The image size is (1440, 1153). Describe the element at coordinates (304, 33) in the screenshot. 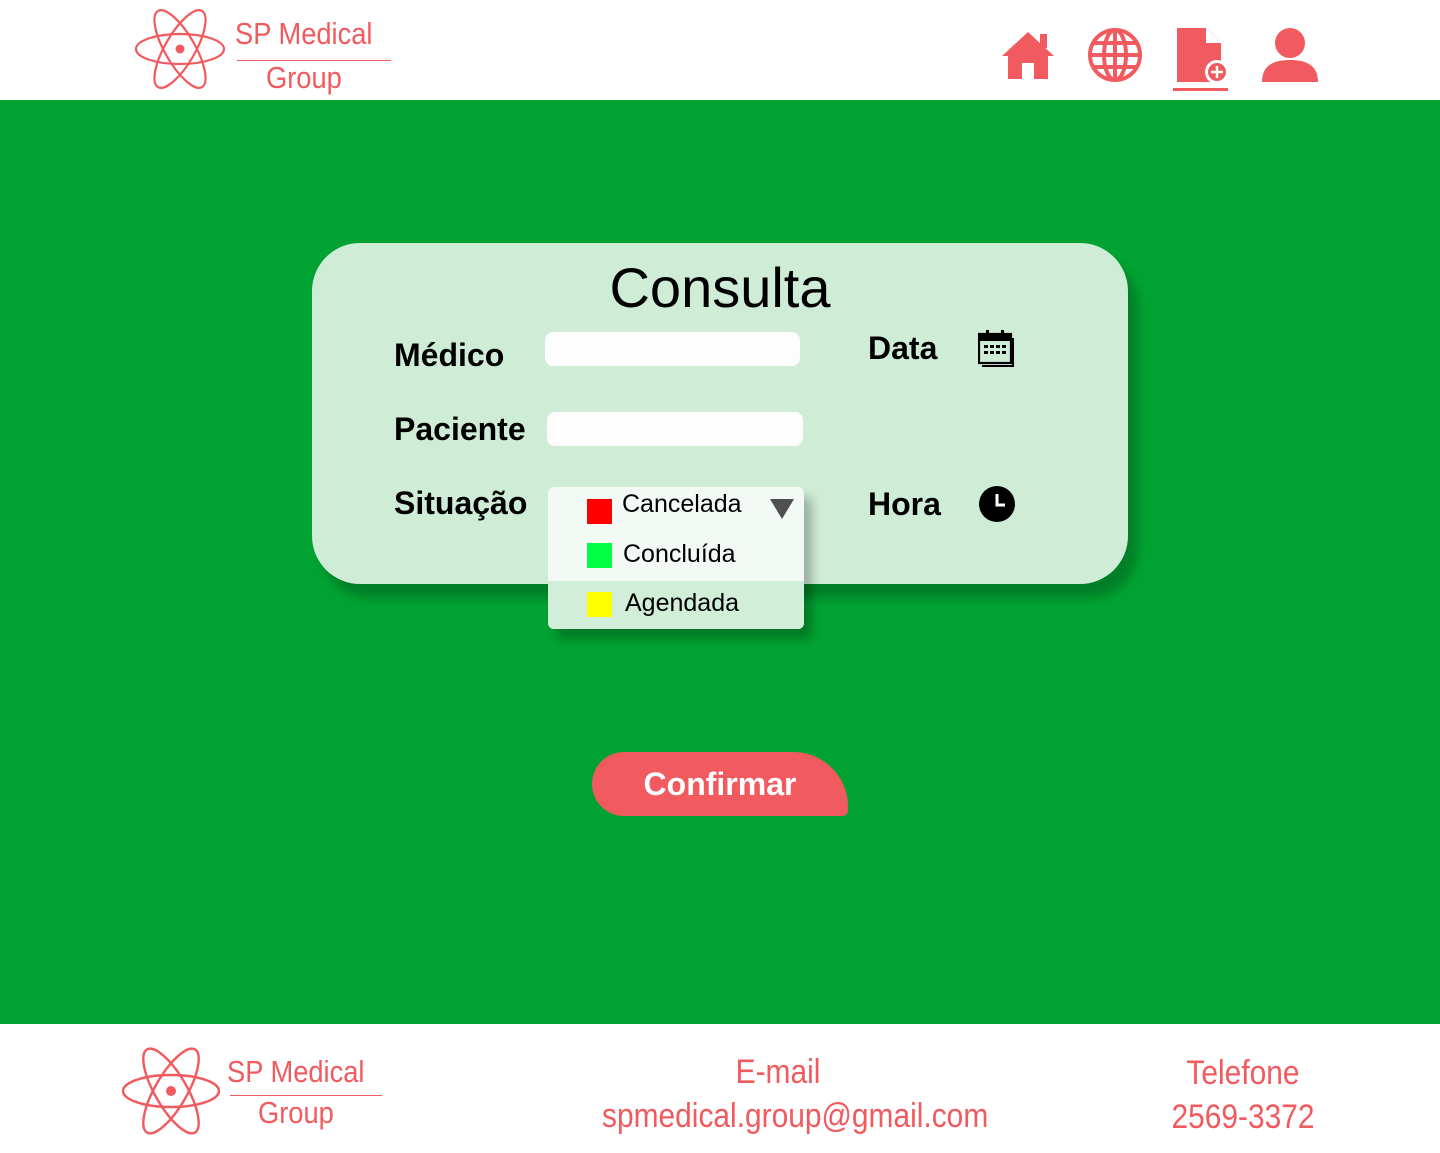

I see `brand-name-line1: SP Medical` at that location.